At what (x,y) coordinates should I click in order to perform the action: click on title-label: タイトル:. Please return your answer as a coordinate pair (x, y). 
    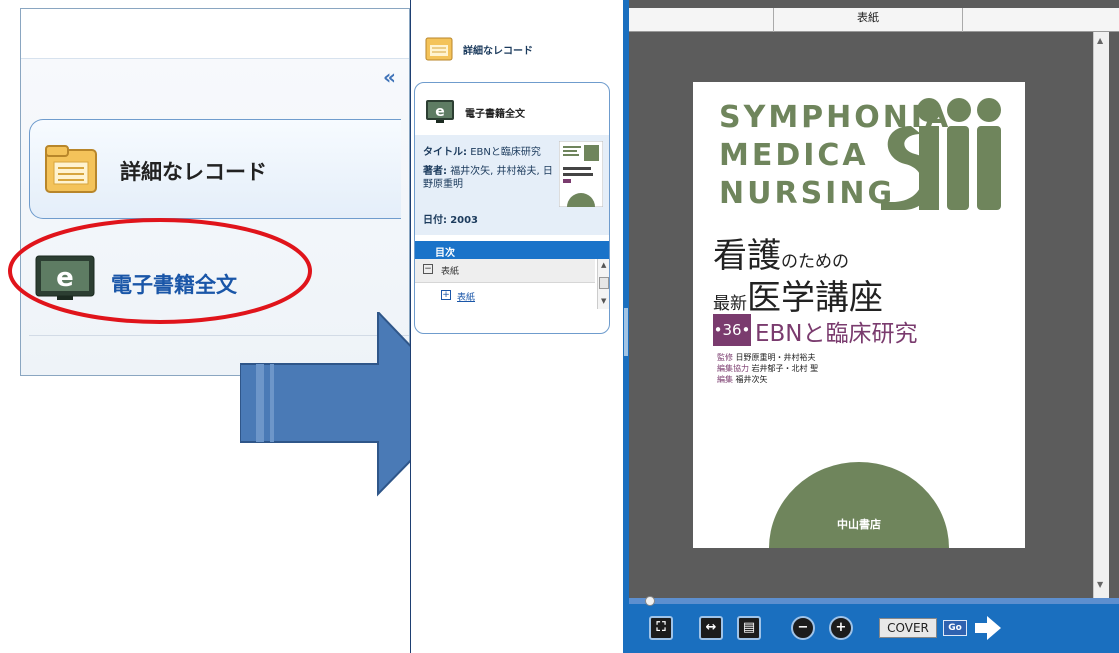
    Looking at the image, I should click on (445, 152).